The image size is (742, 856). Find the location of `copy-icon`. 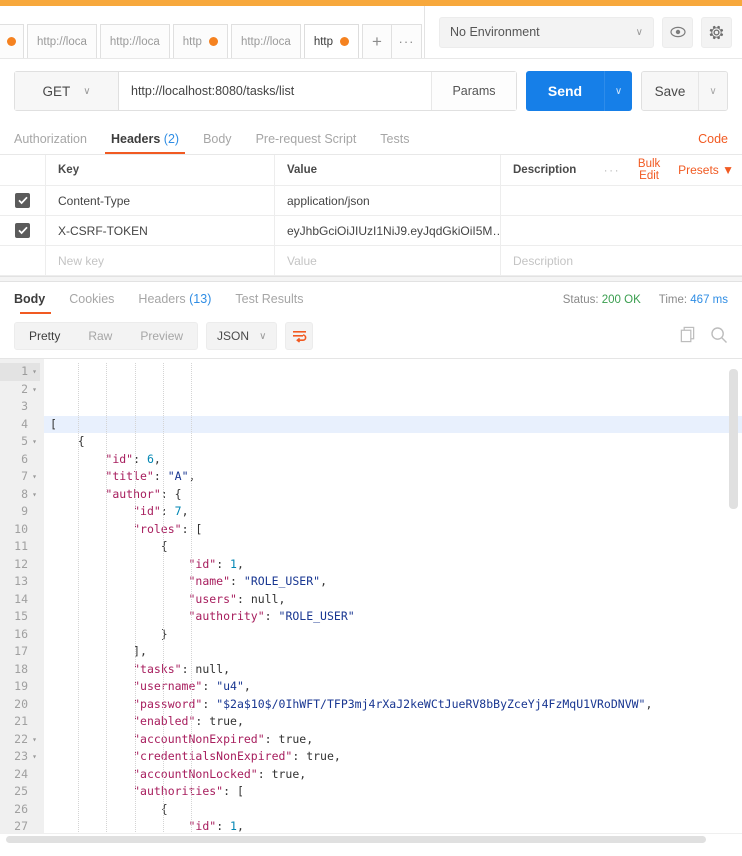

copy-icon is located at coordinates (687, 334).